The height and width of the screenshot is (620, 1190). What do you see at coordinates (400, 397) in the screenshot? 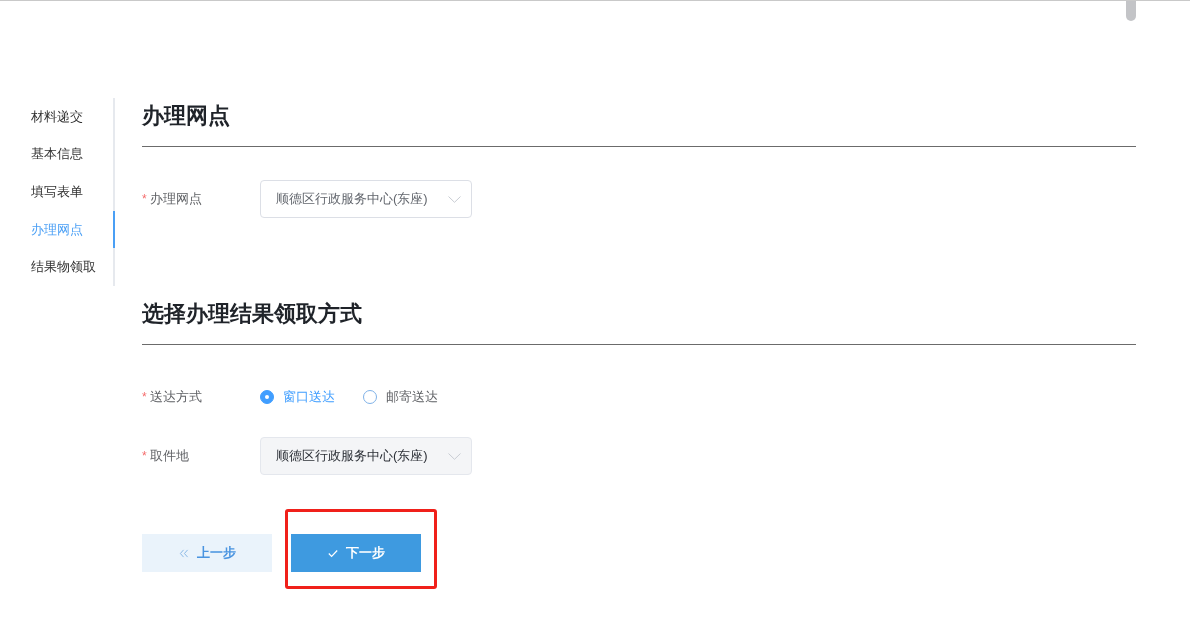
I see `radio-option: 邮寄送达` at bounding box center [400, 397].